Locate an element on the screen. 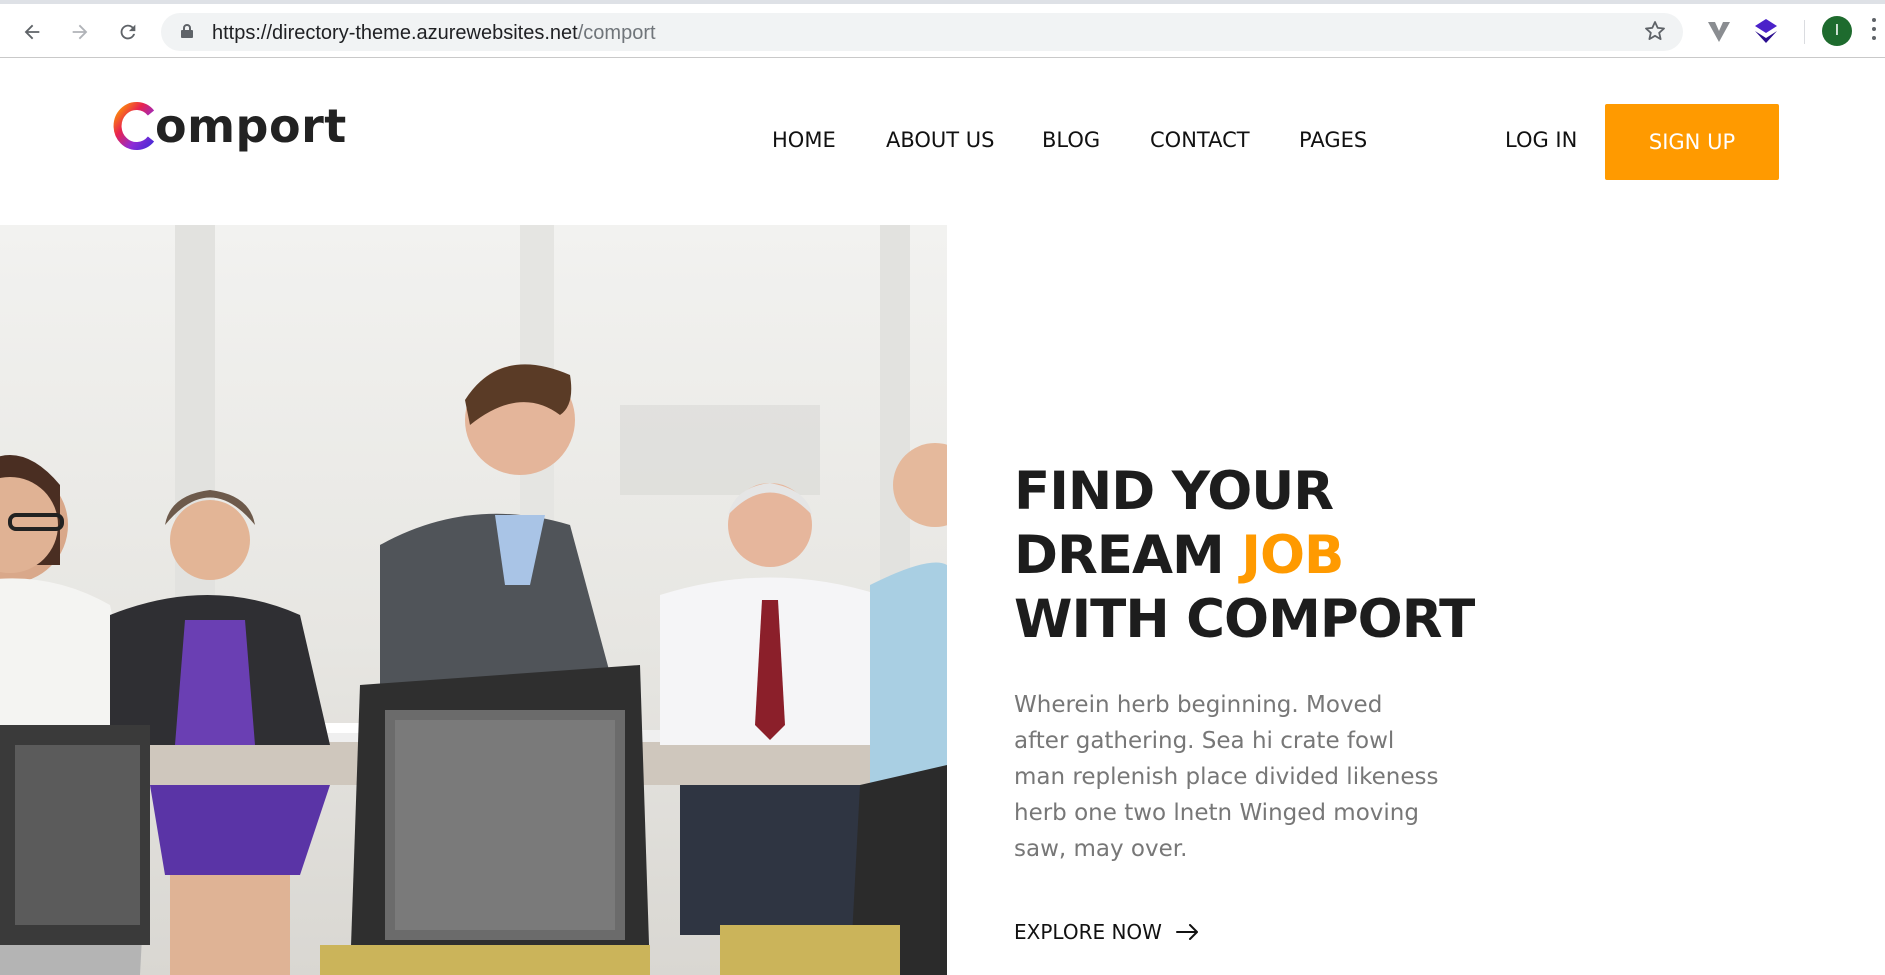  bookmark-star-icon is located at coordinates (1655, 34).